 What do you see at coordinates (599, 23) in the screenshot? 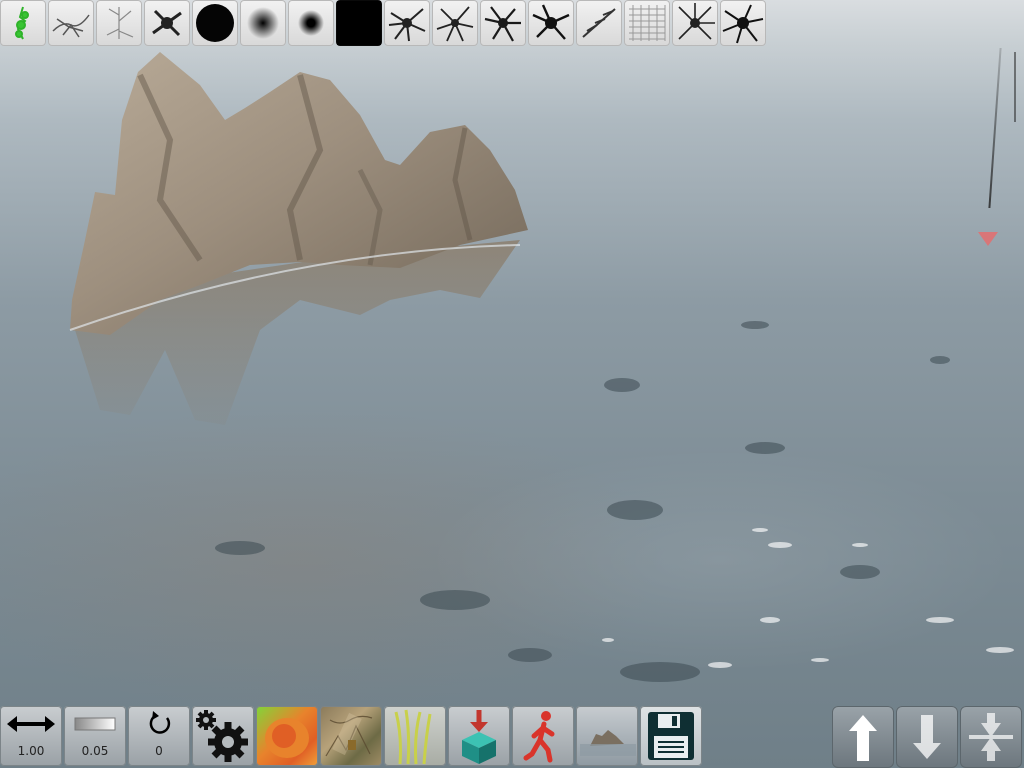
I see `streak-brush-icon` at bounding box center [599, 23].